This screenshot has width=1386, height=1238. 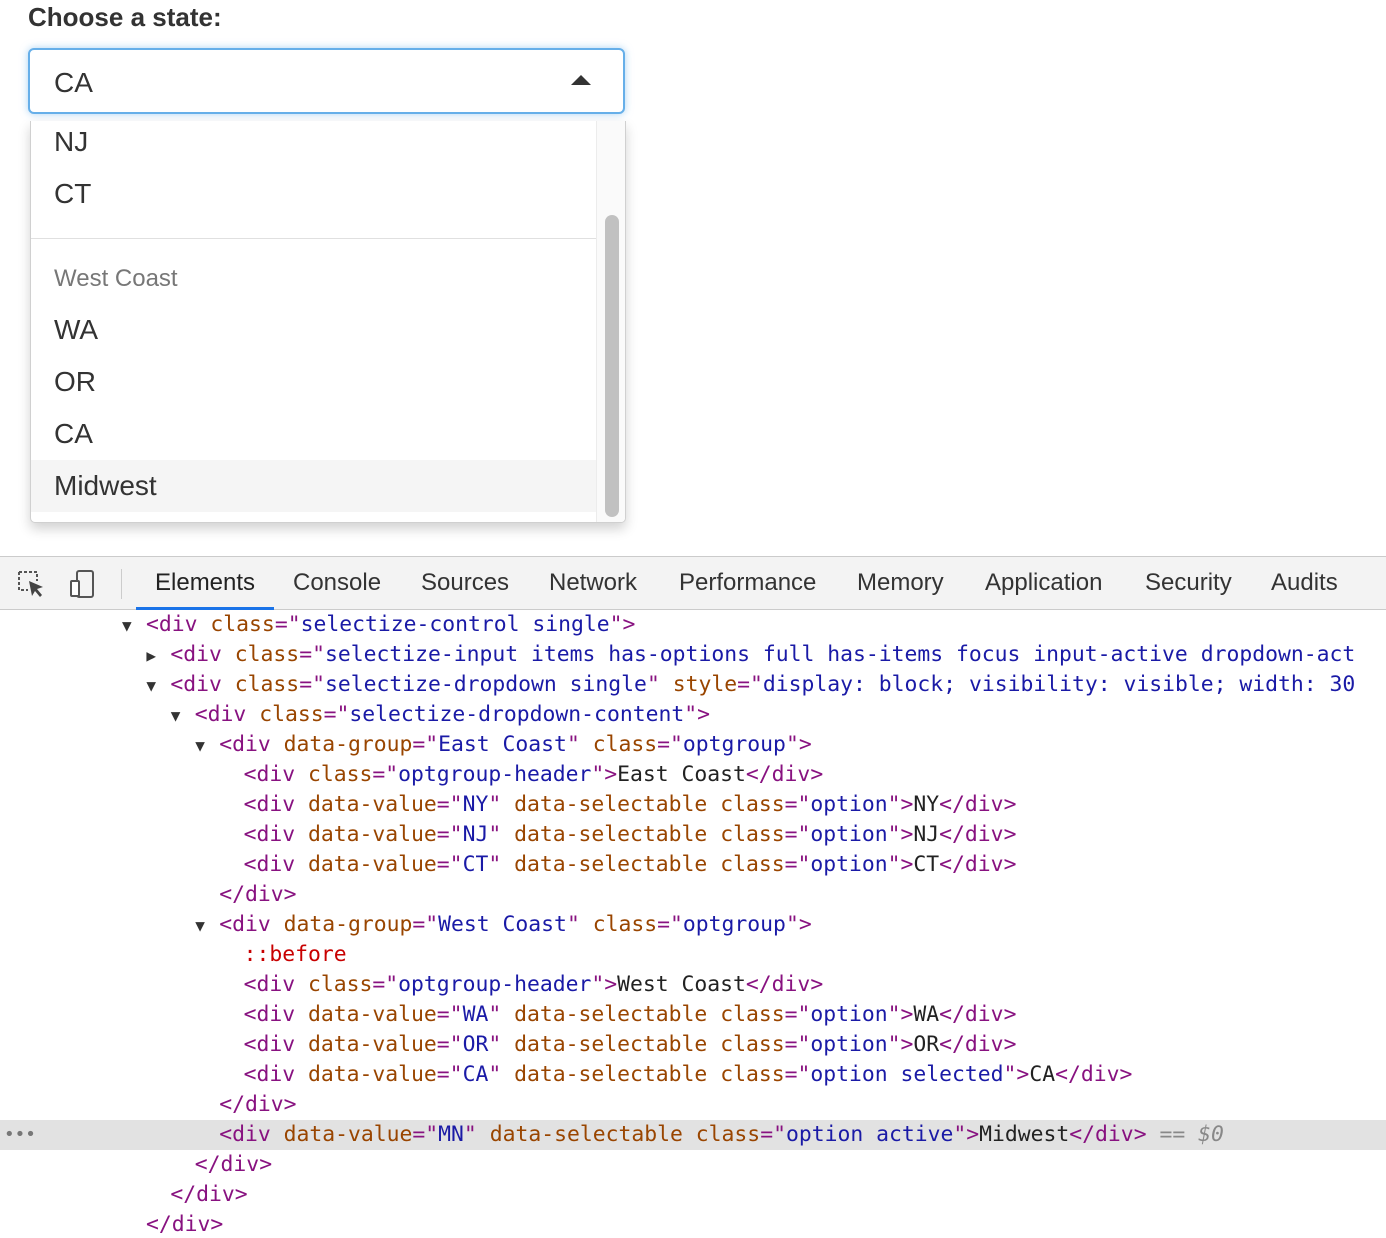 I want to click on option-midwest-label: Midwest, so click(x=105, y=485).